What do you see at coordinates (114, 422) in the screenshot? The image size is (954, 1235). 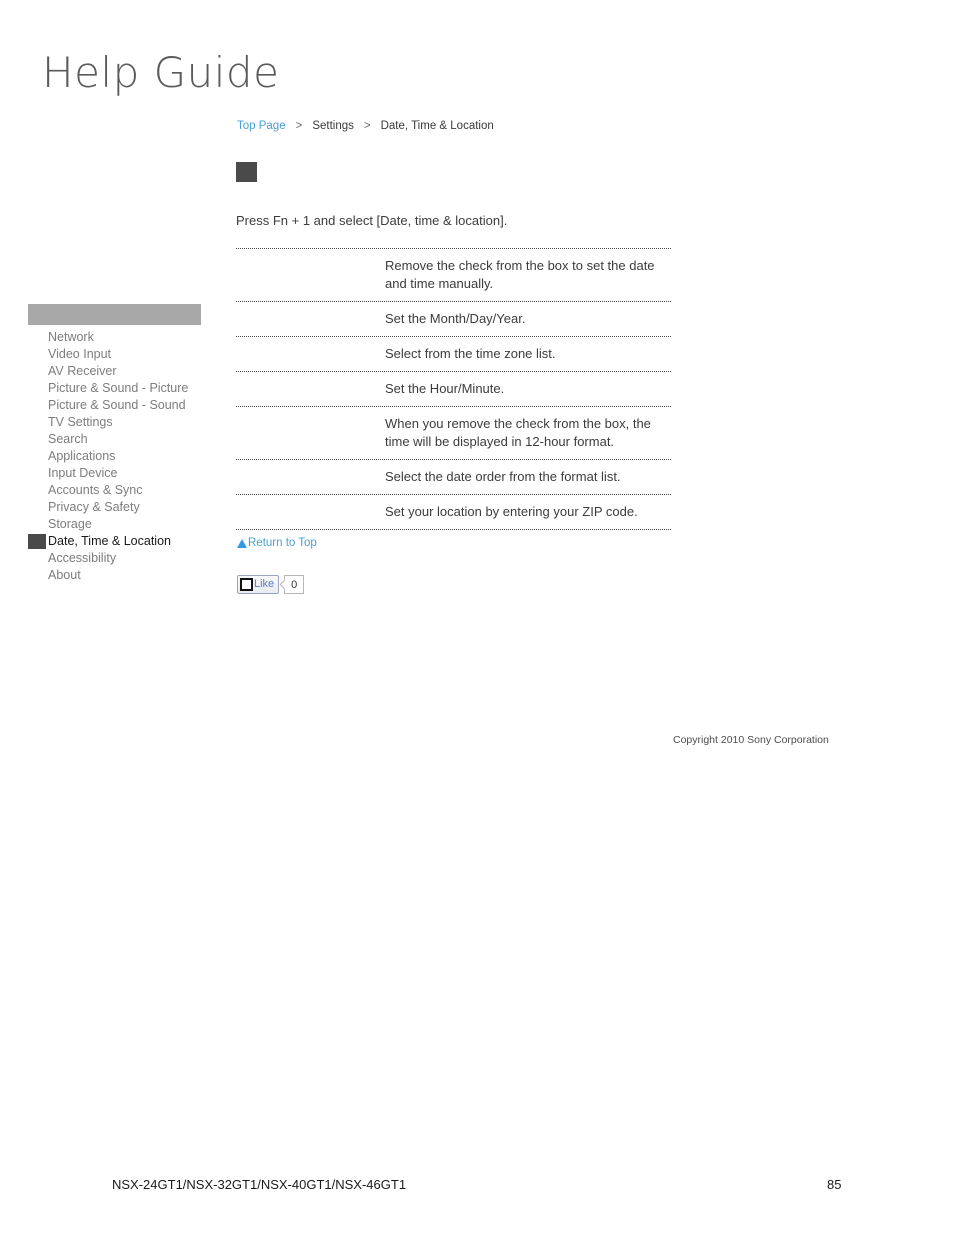 I see `sidebar-item-tv-settings: TV Settings` at bounding box center [114, 422].